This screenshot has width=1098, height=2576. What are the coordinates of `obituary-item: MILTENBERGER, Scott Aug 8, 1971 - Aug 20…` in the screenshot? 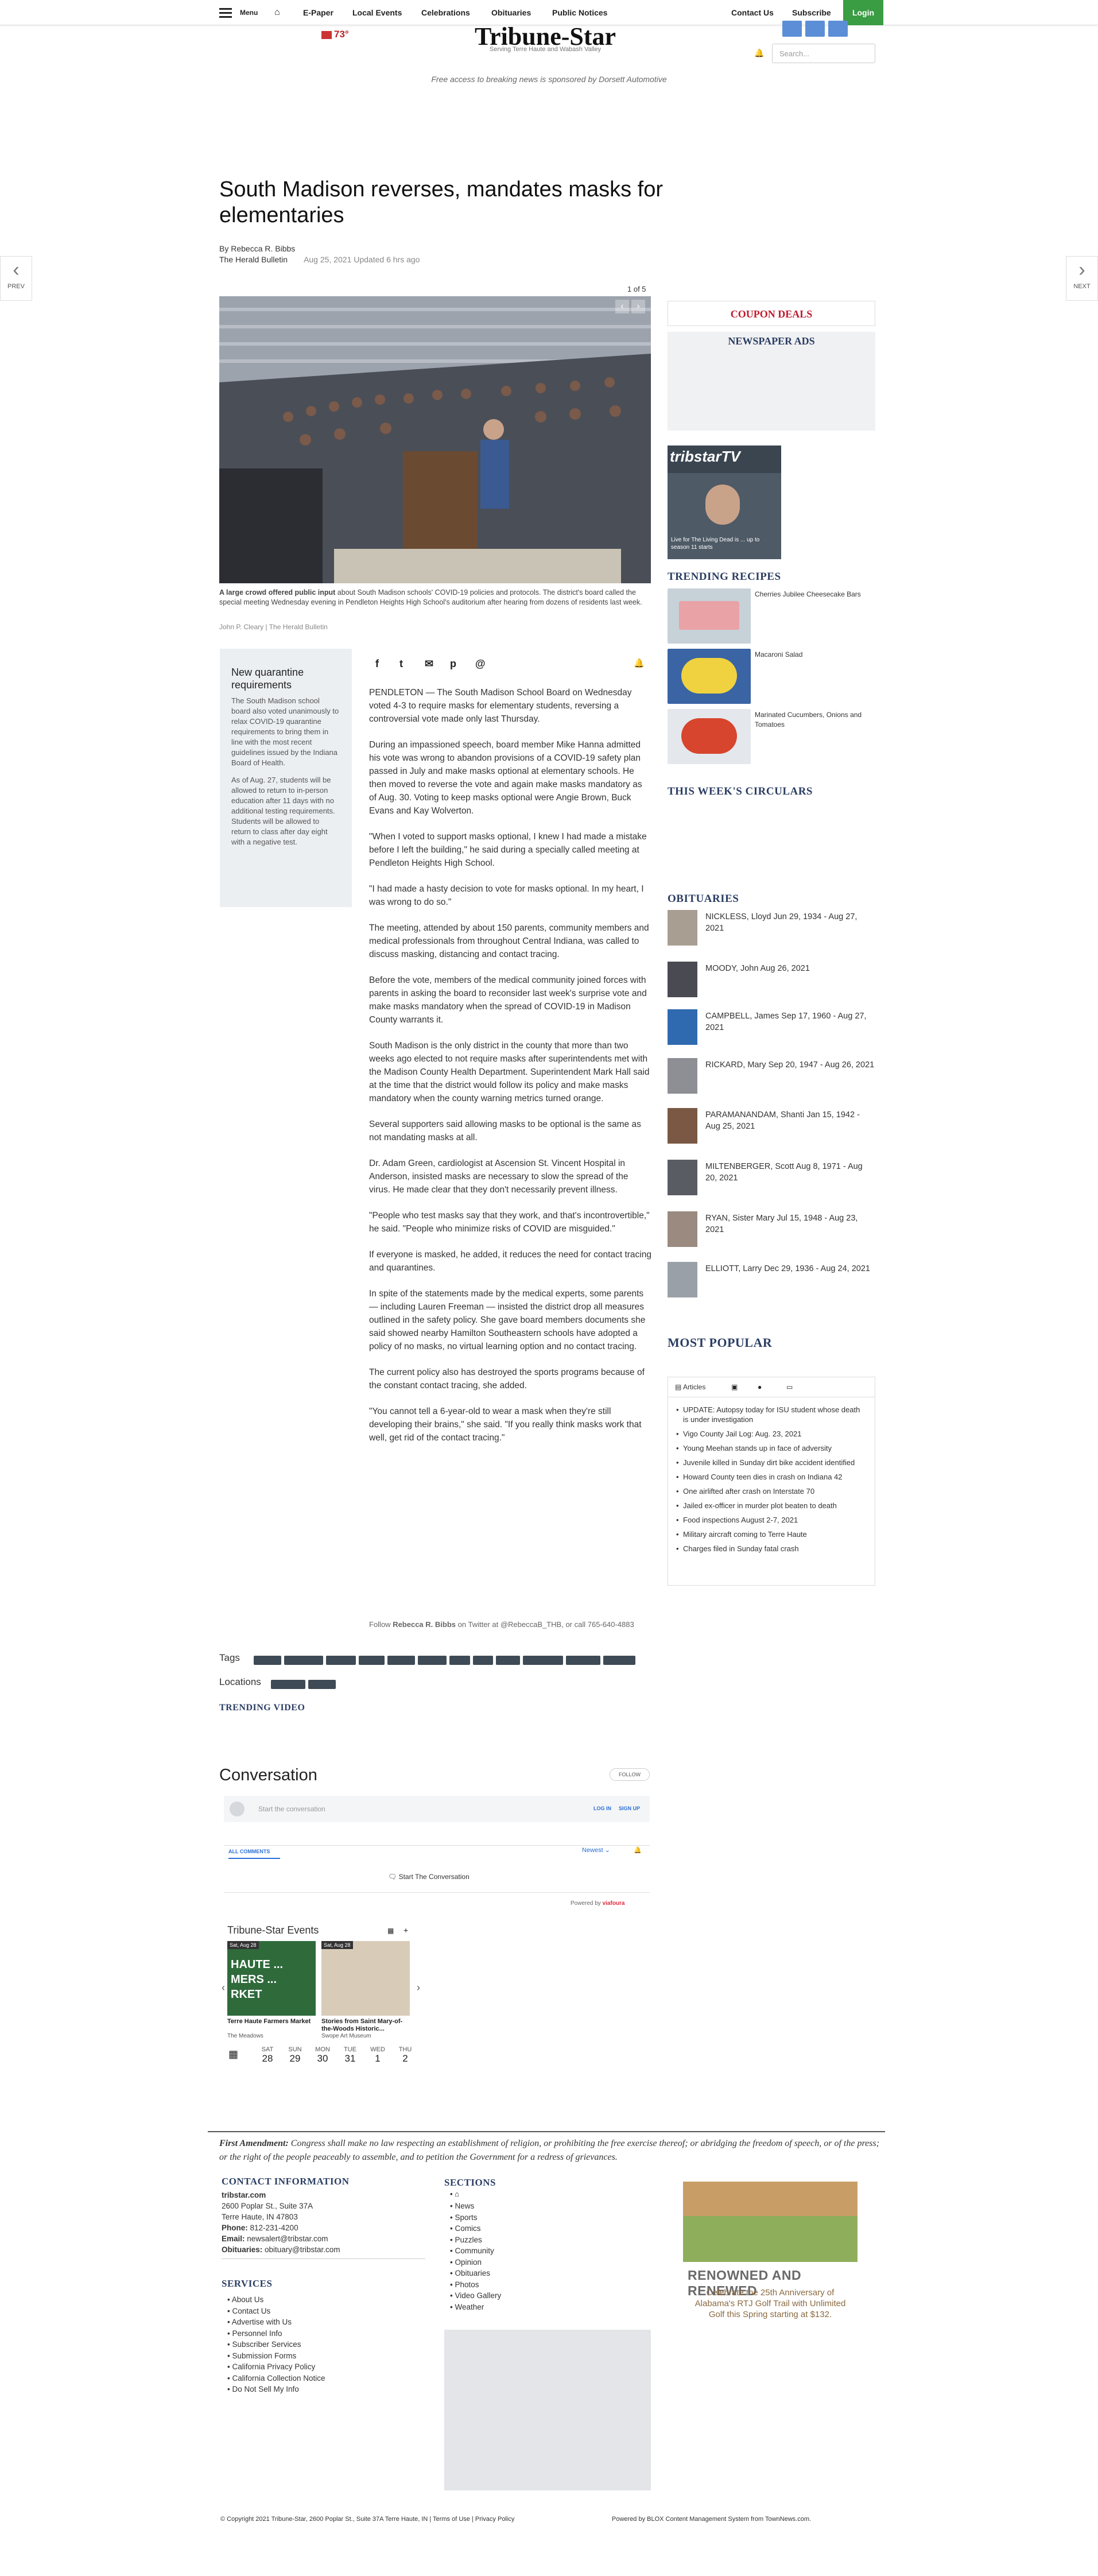 It's located at (771, 1179).